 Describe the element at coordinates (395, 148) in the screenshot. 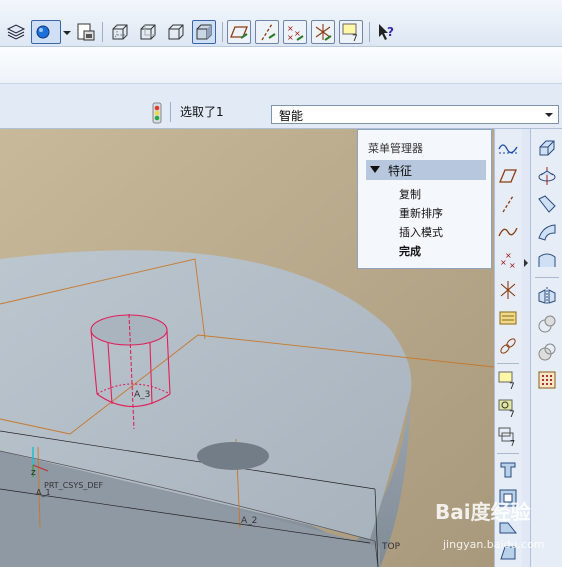

I see `menu-manager-title: 菜单管理器` at that location.